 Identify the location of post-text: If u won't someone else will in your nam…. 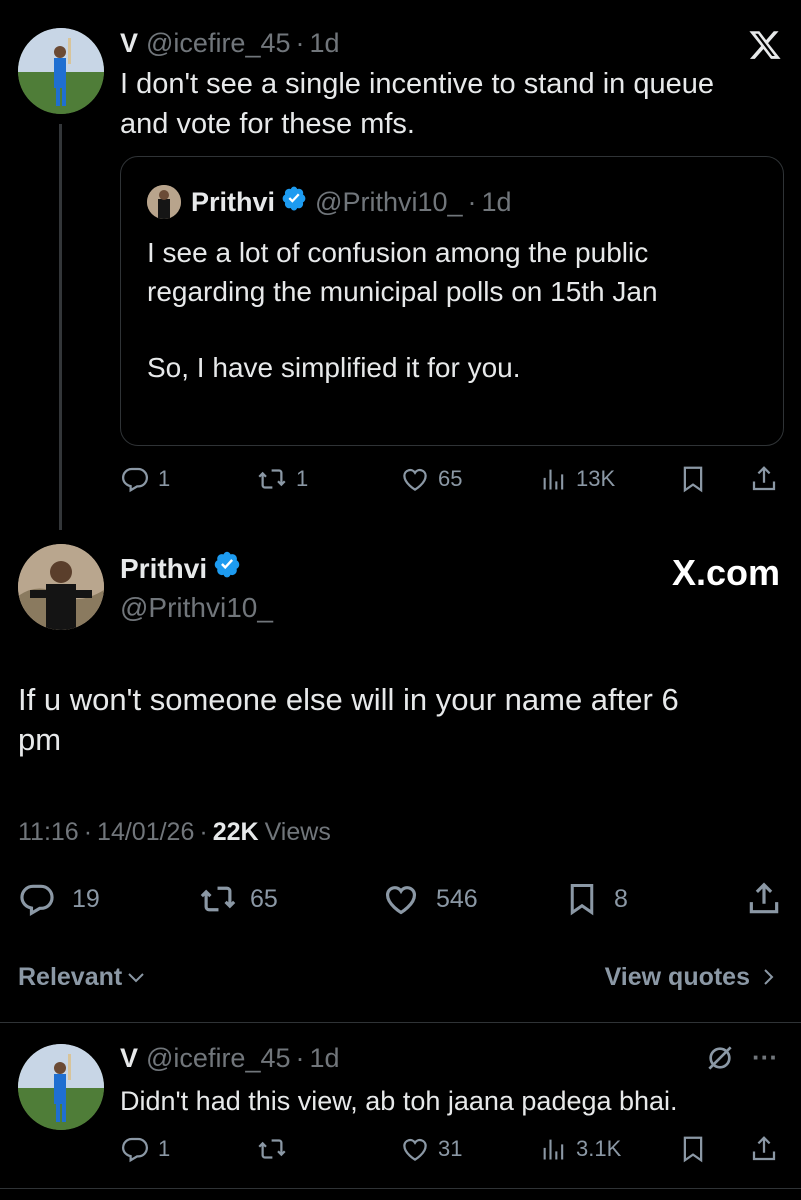
(348, 719).